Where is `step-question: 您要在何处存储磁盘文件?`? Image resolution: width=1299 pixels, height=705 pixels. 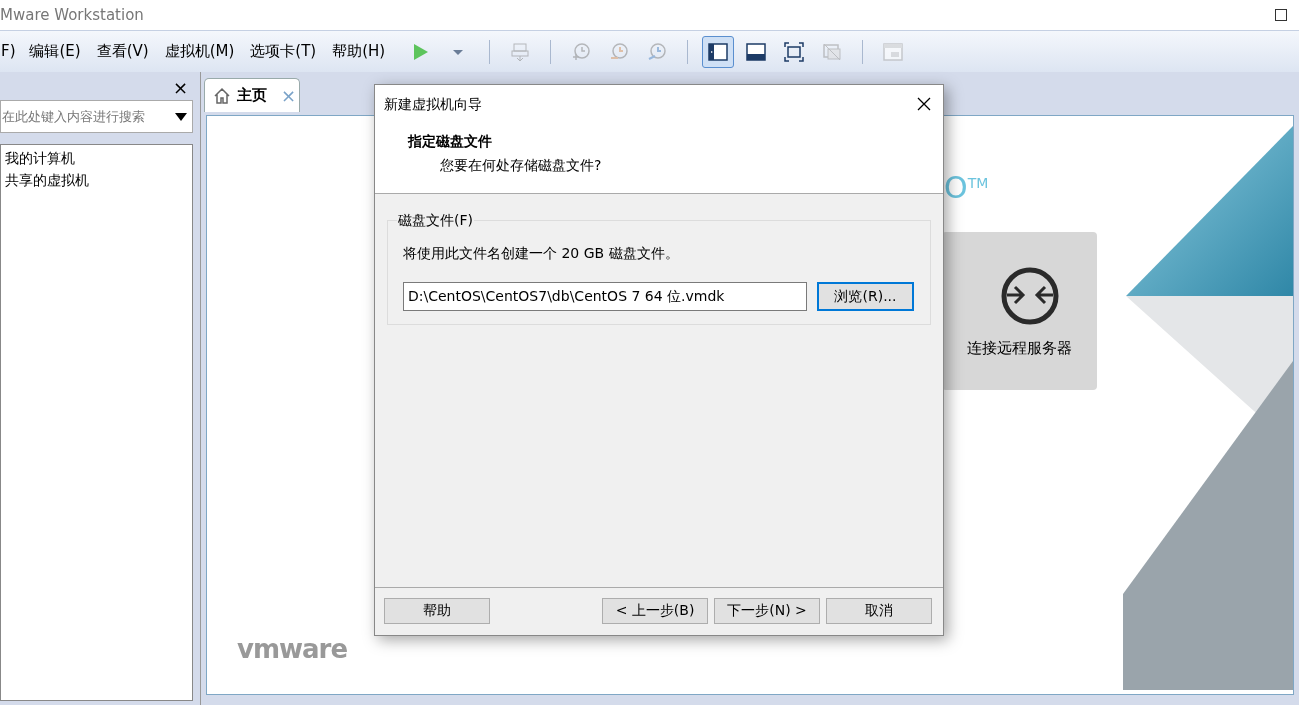
step-question: 您要在何处存储磁盘文件? is located at coordinates (521, 165).